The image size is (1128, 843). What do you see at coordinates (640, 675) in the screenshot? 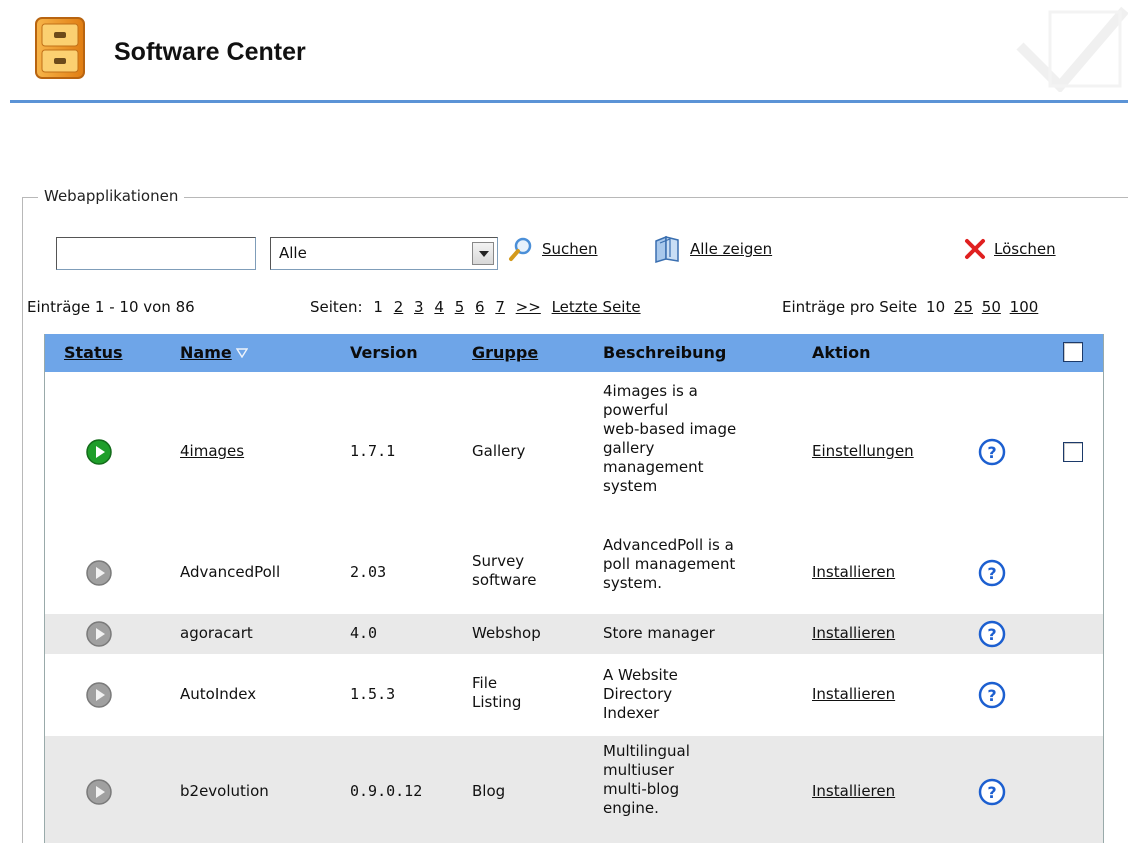
I see `description-line: A Website` at bounding box center [640, 675].